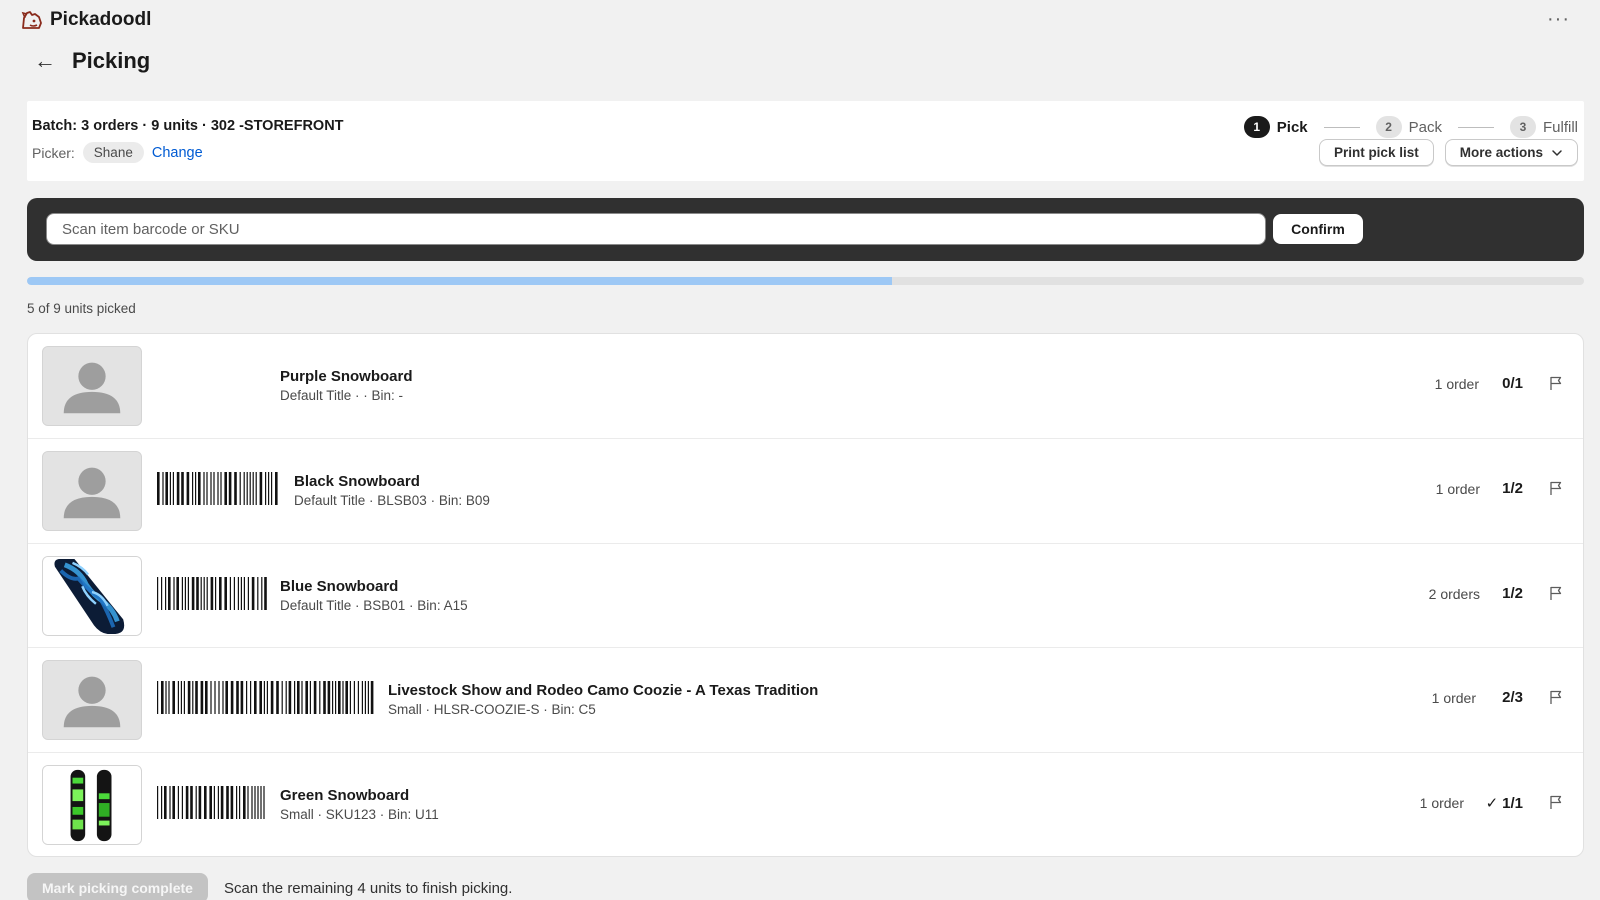 This screenshot has height=900, width=1600. Describe the element at coordinates (31, 20) in the screenshot. I see `dog-logo-icon` at that location.